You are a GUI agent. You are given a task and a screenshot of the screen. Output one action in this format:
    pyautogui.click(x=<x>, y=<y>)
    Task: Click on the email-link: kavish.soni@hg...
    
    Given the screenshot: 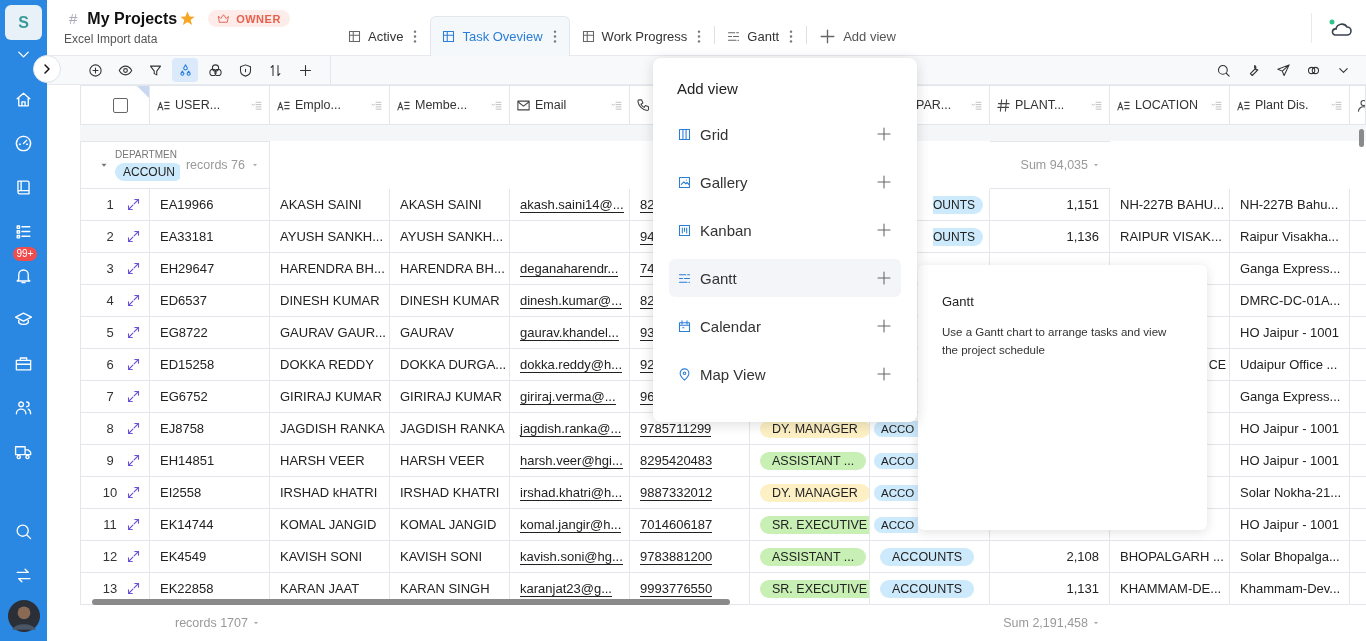 What is the action you would take?
    pyautogui.click(x=571, y=556)
    